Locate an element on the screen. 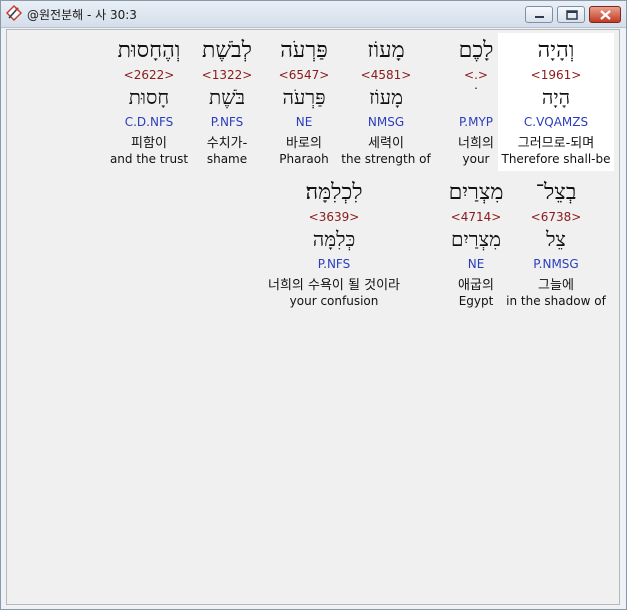 The height and width of the screenshot is (610, 627). lemma-word: מִצְרַיִם is located at coordinates (476, 239).